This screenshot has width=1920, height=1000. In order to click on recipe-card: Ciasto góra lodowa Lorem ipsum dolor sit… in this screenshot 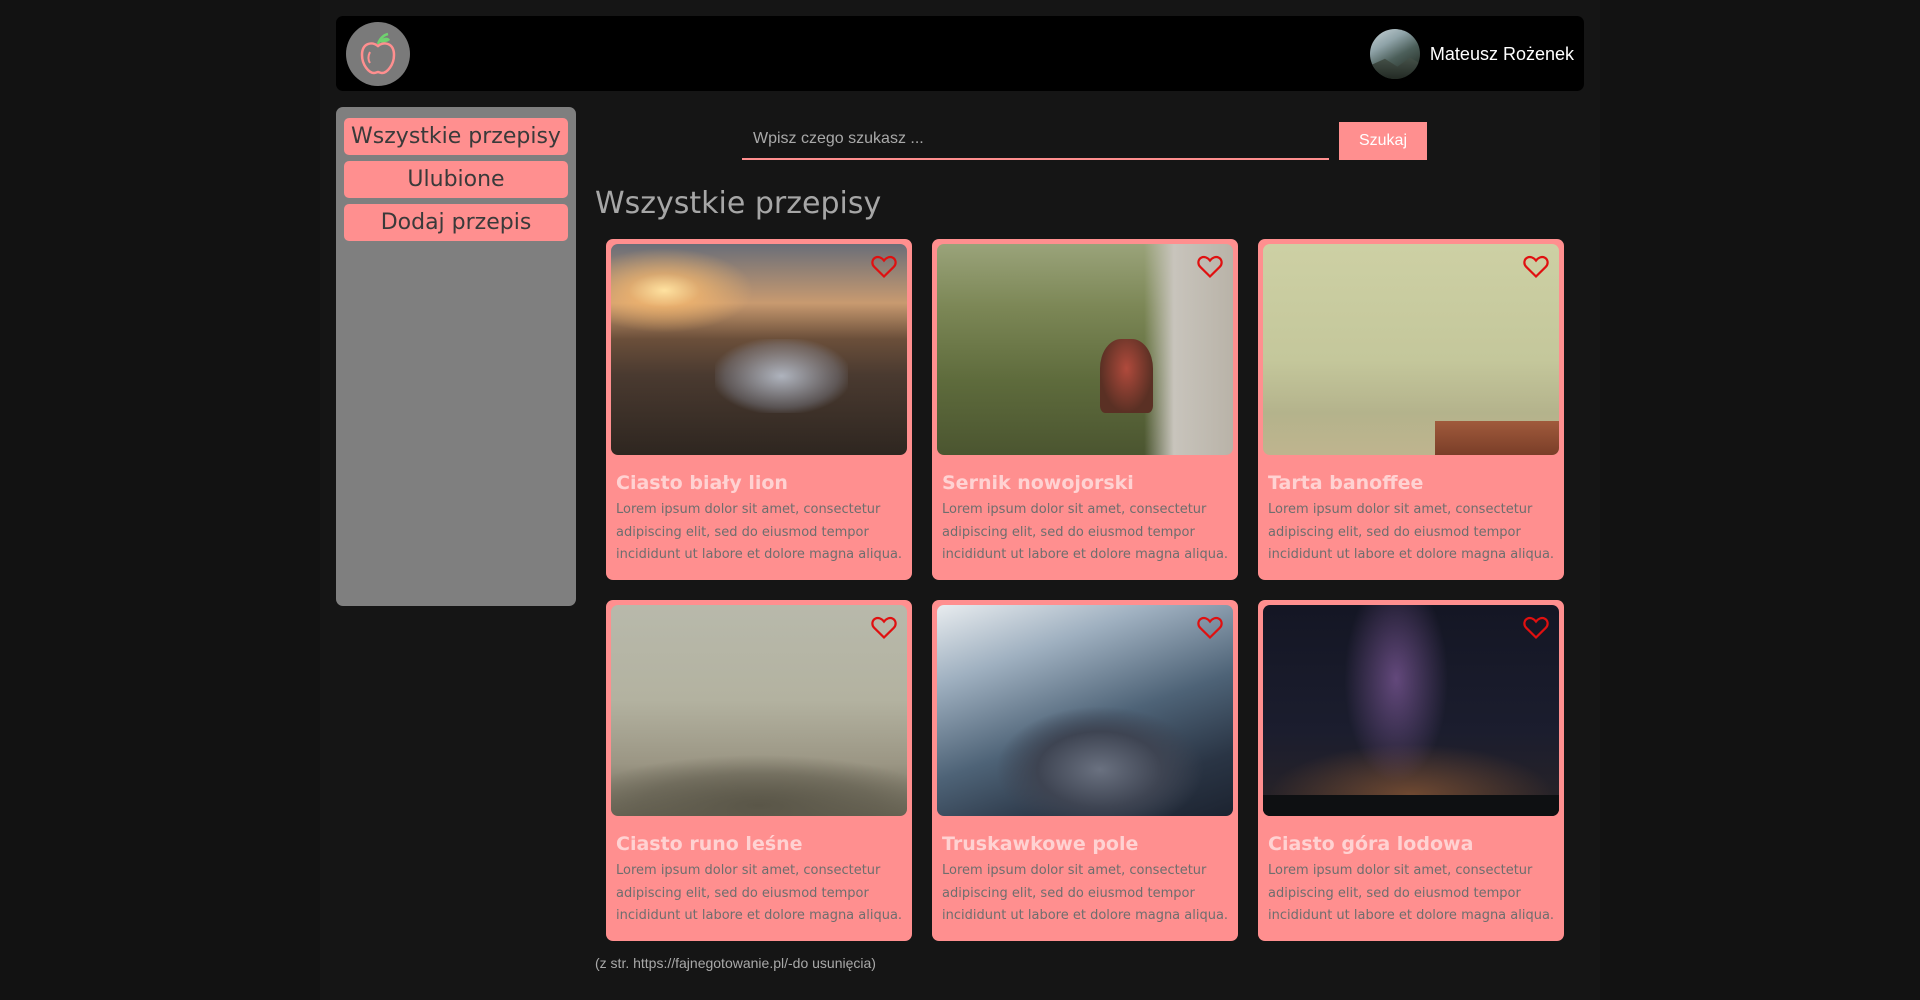, I will do `click(1411, 770)`.